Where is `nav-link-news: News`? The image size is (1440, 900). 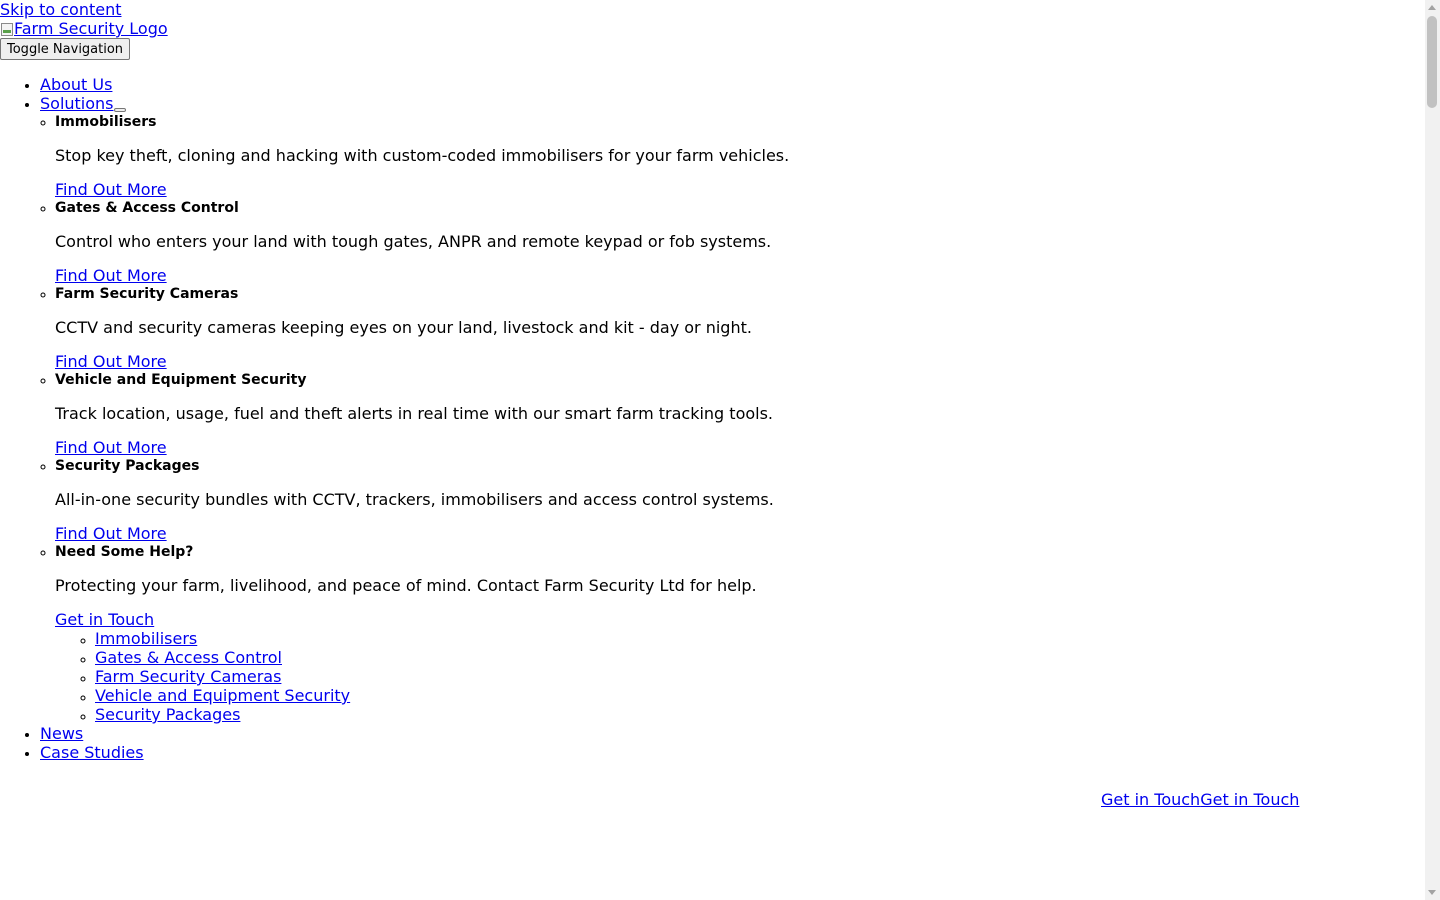
nav-link-news: News is located at coordinates (61, 733).